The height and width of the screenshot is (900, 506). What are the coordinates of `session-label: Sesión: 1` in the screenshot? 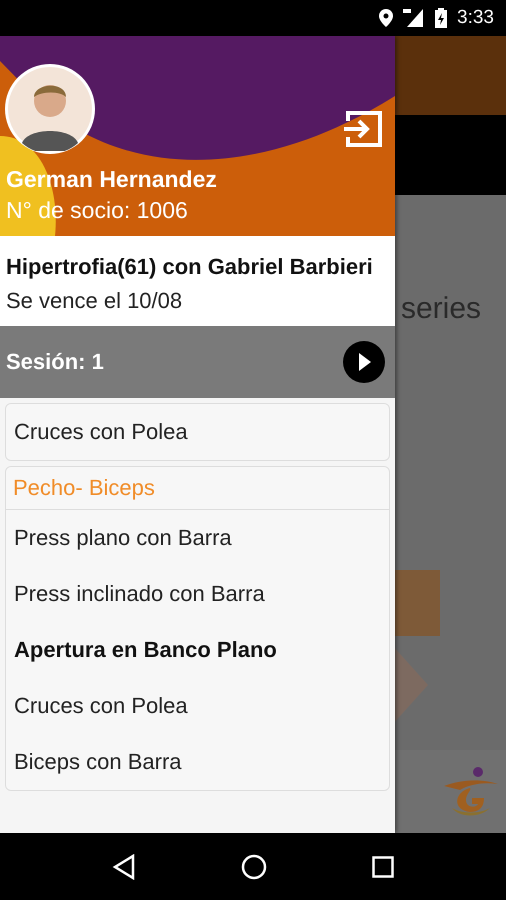 It's located at (55, 362).